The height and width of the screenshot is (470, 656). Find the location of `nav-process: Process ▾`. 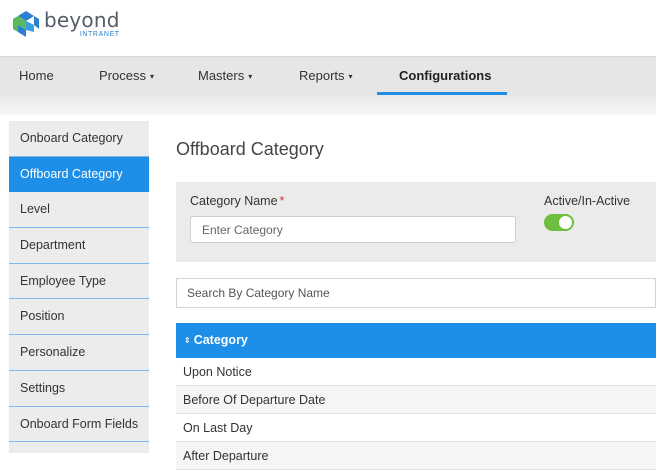

nav-process: Process ▾ is located at coordinates (126, 76).